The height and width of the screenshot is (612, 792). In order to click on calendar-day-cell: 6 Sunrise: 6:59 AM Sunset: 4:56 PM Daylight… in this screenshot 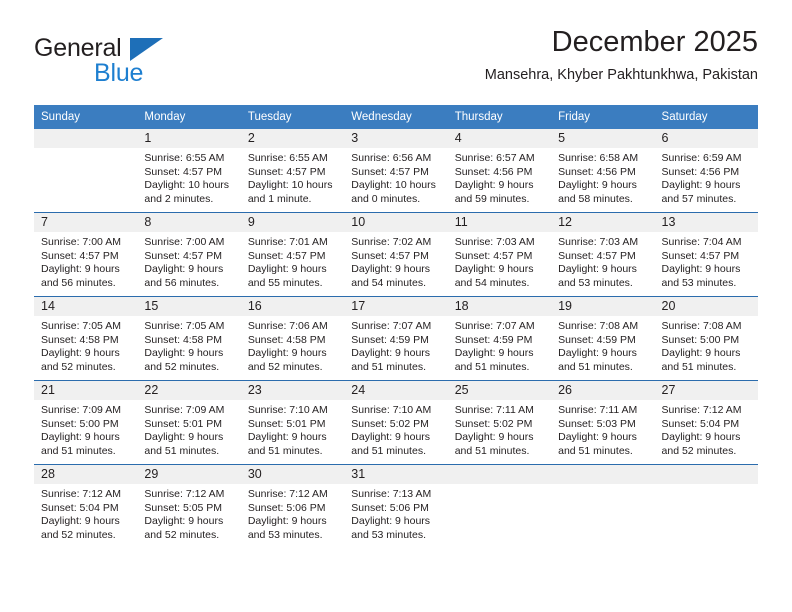, I will do `click(706, 171)`.